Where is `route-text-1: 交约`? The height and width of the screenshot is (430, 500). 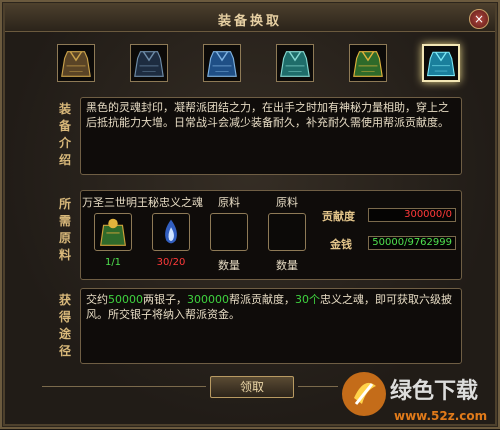
route-text-1: 交约 is located at coordinates (97, 299).